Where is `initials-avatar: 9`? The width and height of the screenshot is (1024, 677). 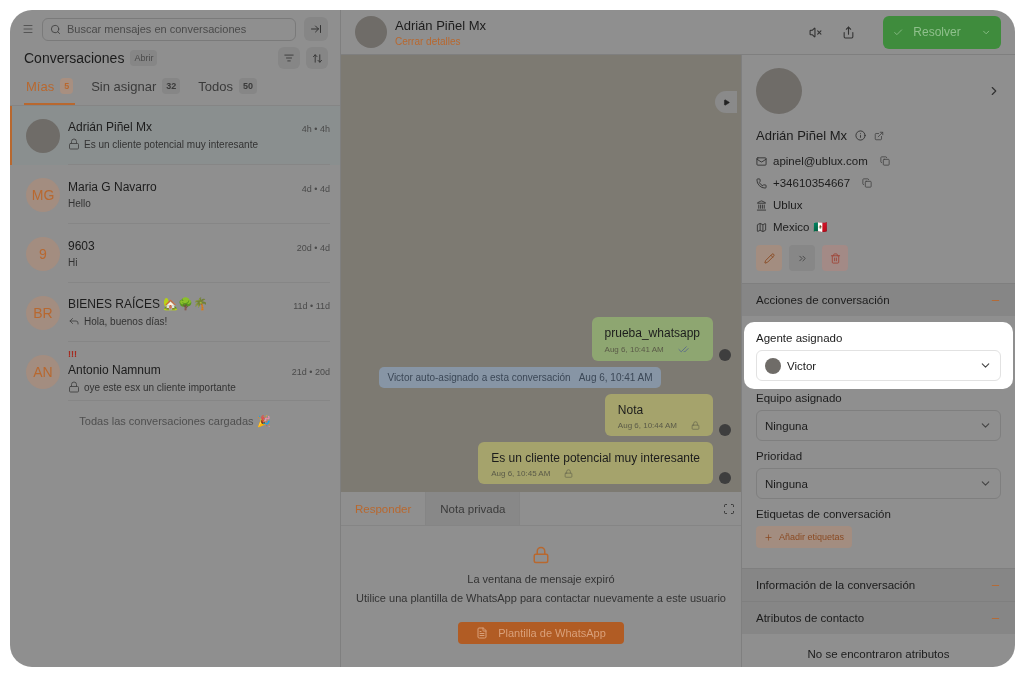 initials-avatar: 9 is located at coordinates (43, 253).